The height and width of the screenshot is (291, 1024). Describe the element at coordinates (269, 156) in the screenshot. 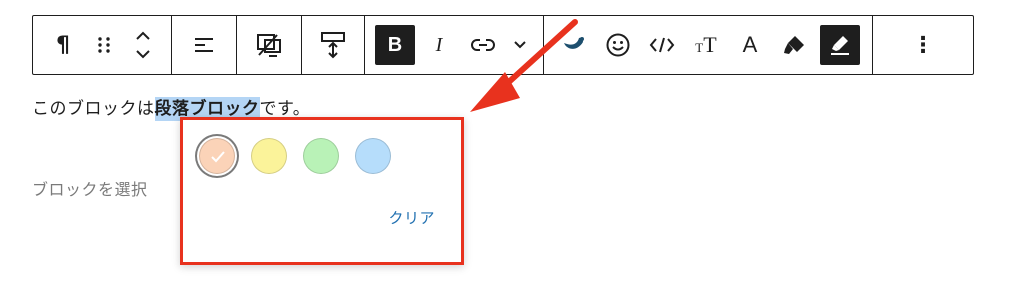

I see `swatch-yellow` at that location.